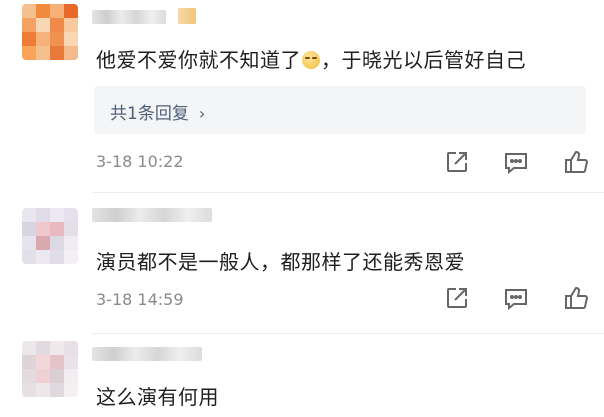 Image resolution: width=604 pixels, height=417 pixels. Describe the element at coordinates (140, 161) in the screenshot. I see `comment-timestamp: 3-18 10:22` at that location.